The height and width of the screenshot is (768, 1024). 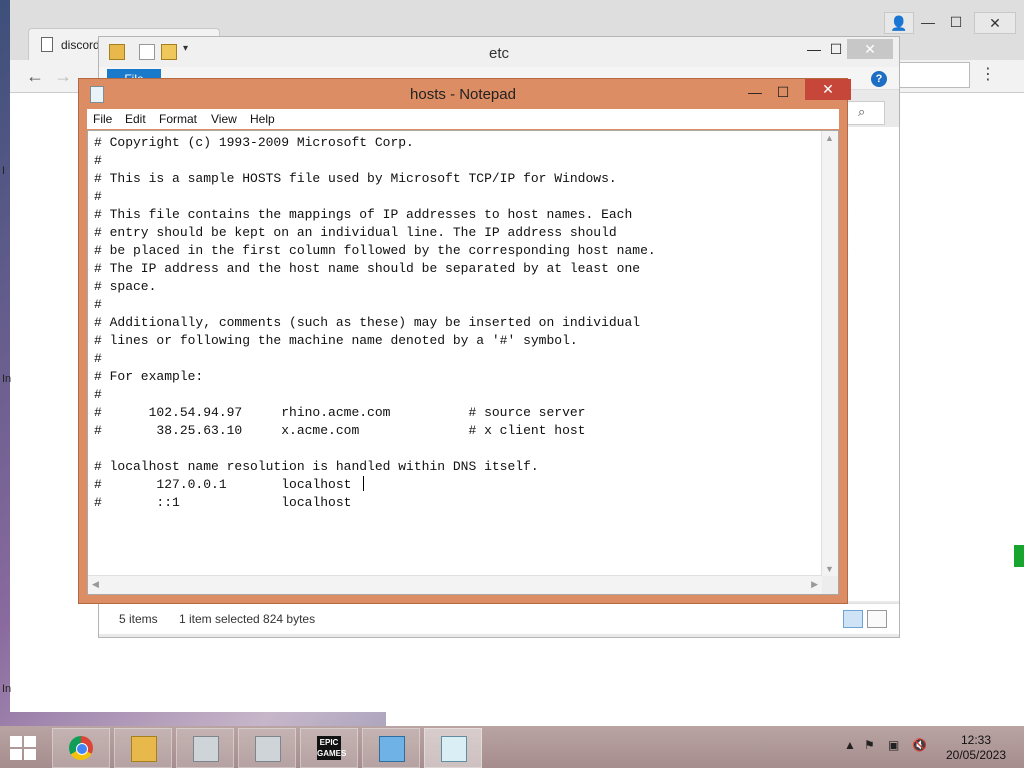 What do you see at coordinates (47, 44) in the screenshot?
I see `page-icon` at bounding box center [47, 44].